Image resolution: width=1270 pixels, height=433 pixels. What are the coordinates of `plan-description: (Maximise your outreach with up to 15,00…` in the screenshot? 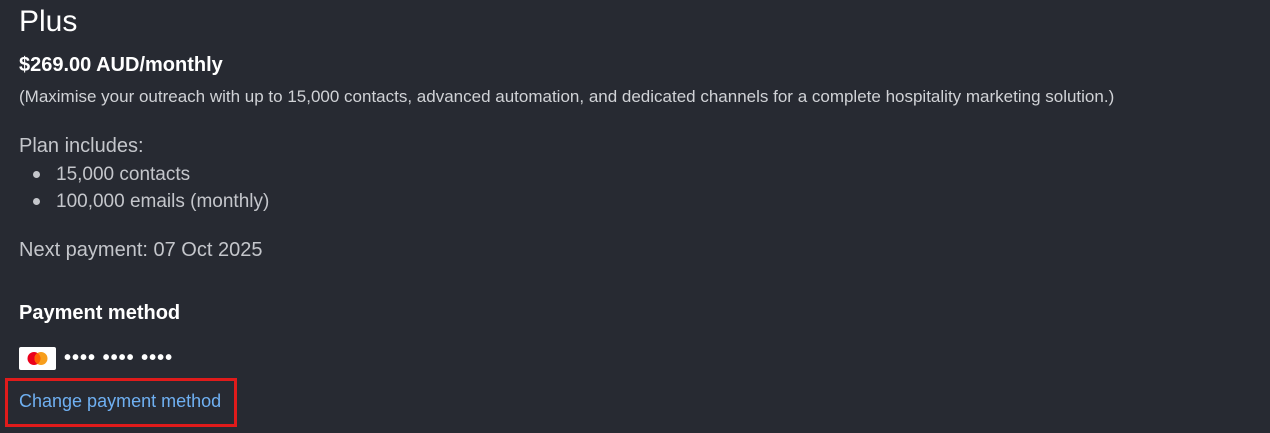 It's located at (567, 96).